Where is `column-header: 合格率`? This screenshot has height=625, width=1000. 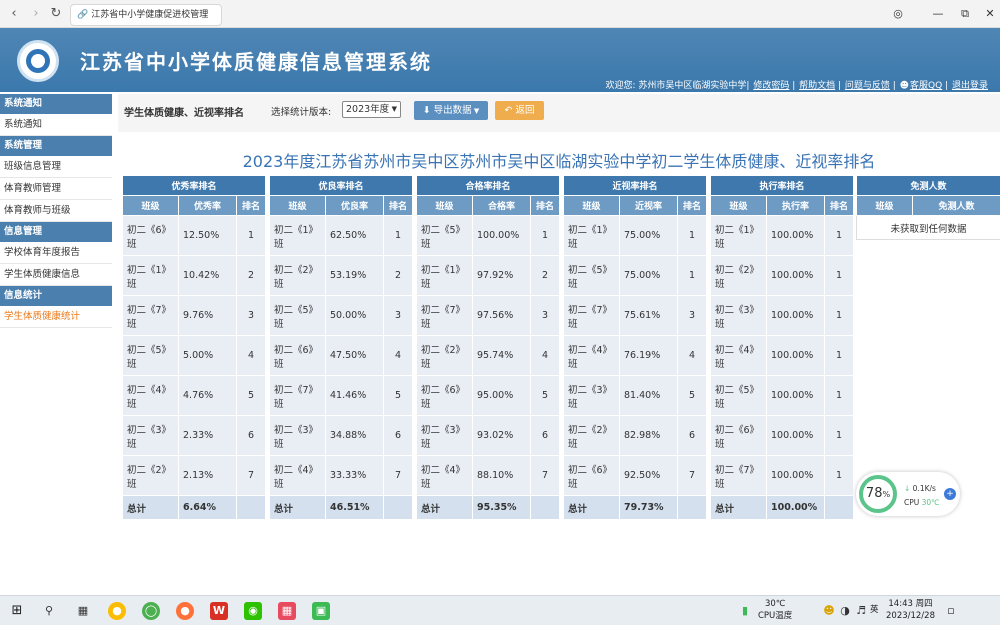
column-header: 合格率 is located at coordinates (501, 205).